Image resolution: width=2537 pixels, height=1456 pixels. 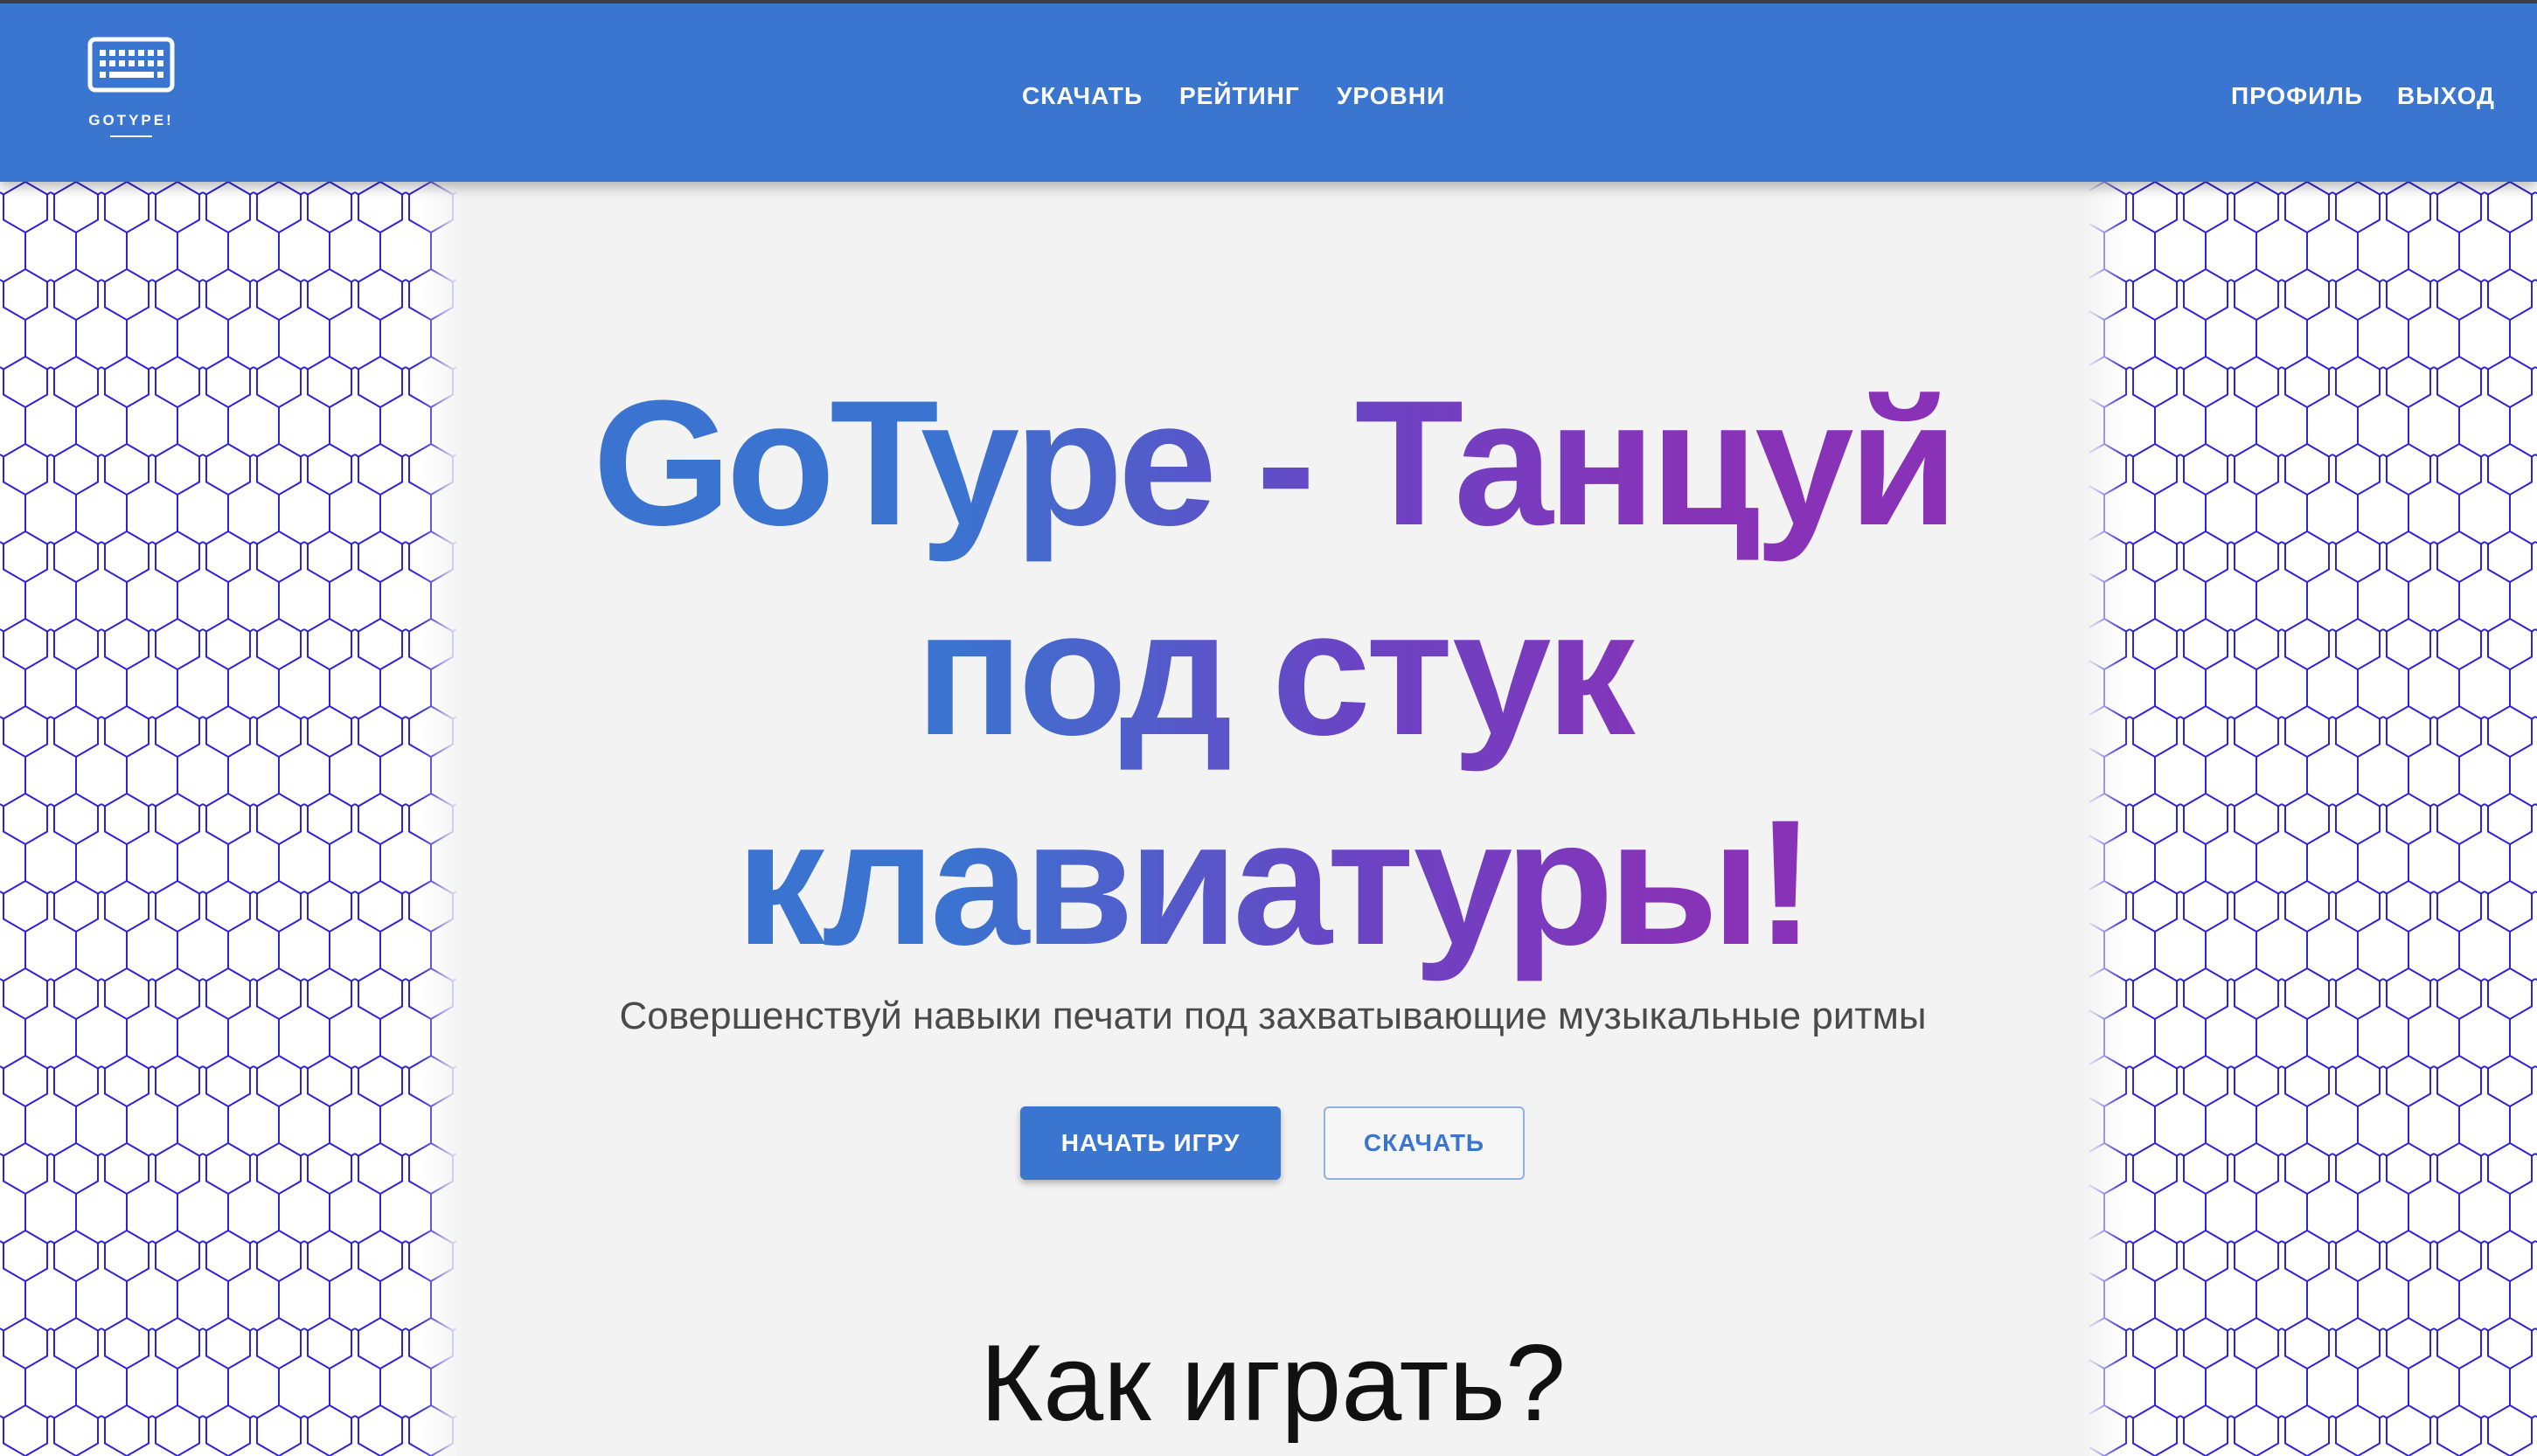 What do you see at coordinates (1273, 1383) in the screenshot?
I see `how-to-play-heading: Как играть?` at bounding box center [1273, 1383].